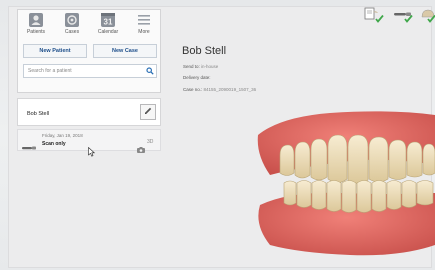  Describe the element at coordinates (144, 32) in the screenshot. I see `nav-label-more: More` at that location.